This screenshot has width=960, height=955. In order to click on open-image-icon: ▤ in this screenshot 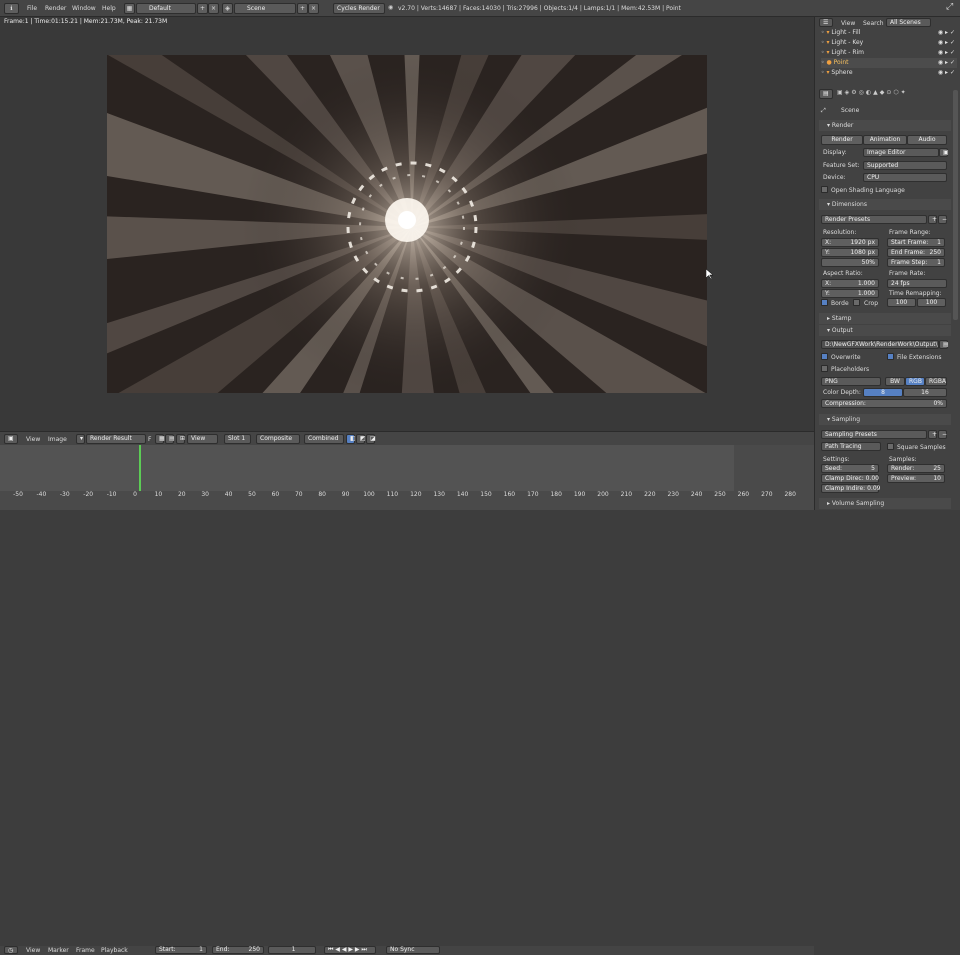, I will do `click(170, 439)`.